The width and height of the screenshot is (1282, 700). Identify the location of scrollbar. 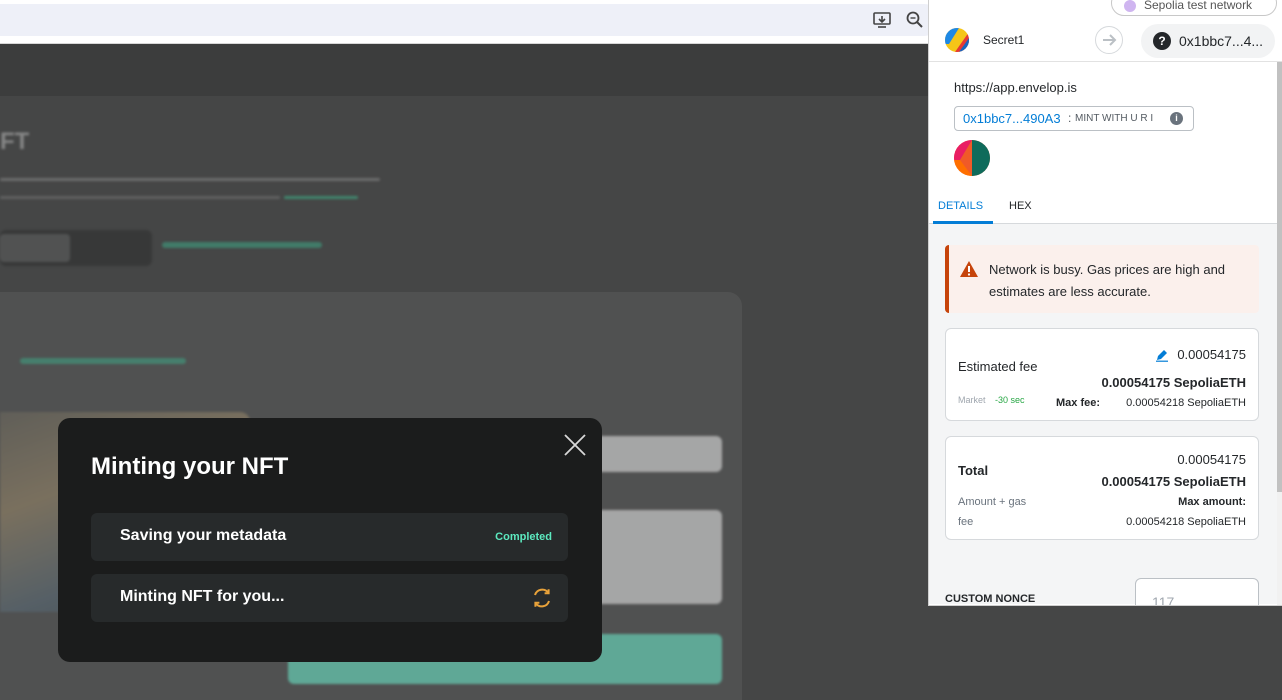
(1279, 333).